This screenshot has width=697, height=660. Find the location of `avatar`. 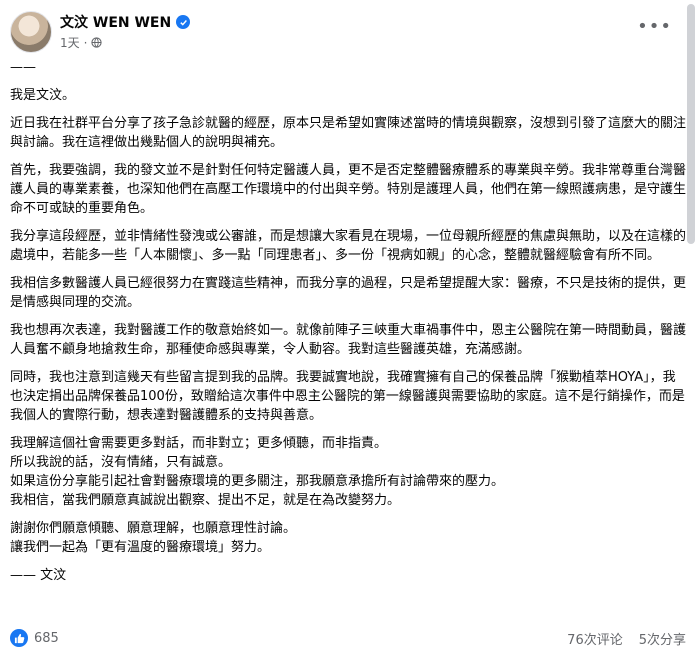

avatar is located at coordinates (31, 32).